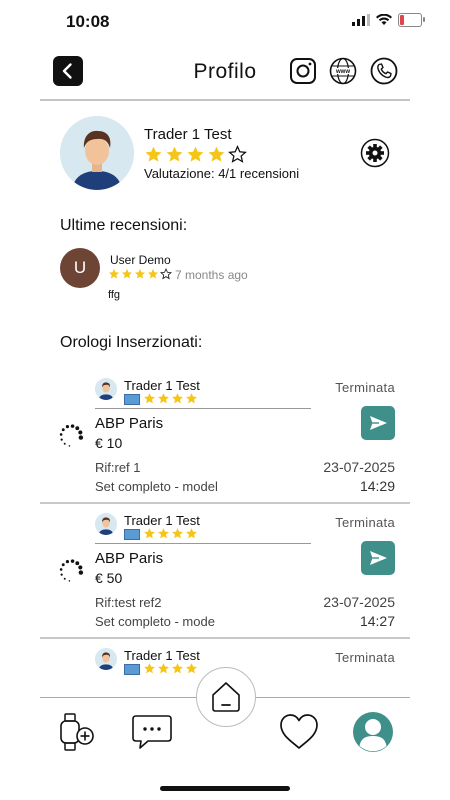 The width and height of the screenshot is (450, 800). I want to click on phone-button, so click(384, 71).